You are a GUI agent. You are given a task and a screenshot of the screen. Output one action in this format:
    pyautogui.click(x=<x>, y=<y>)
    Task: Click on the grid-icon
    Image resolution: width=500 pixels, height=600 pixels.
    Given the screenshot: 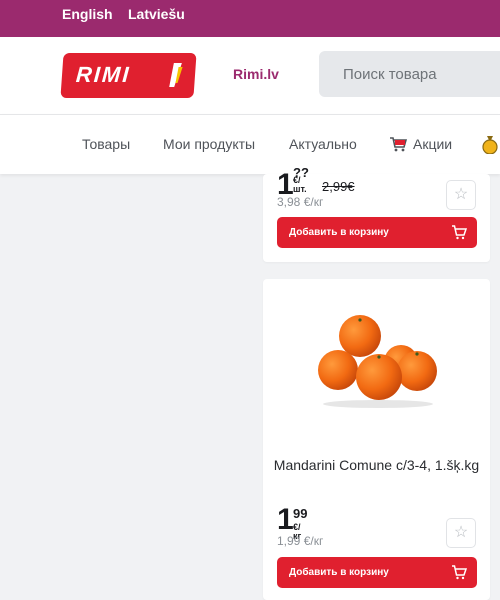 What is the action you would take?
    pyautogui.click(x=69, y=144)
    